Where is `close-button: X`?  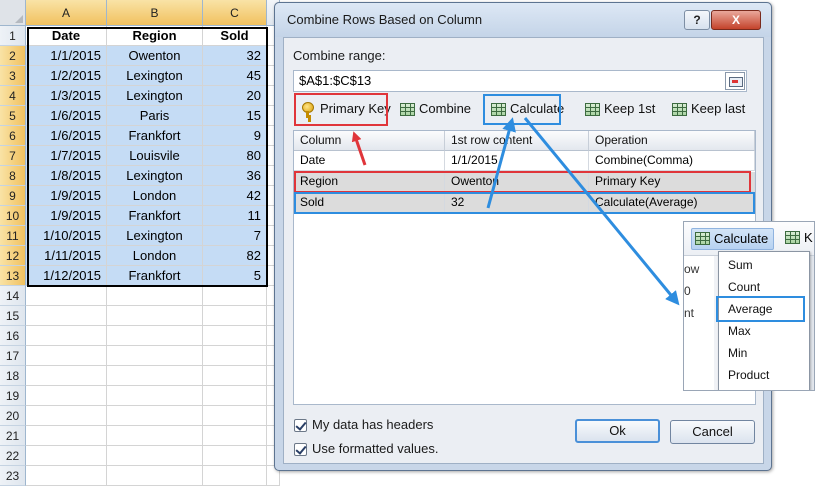 close-button: X is located at coordinates (736, 20).